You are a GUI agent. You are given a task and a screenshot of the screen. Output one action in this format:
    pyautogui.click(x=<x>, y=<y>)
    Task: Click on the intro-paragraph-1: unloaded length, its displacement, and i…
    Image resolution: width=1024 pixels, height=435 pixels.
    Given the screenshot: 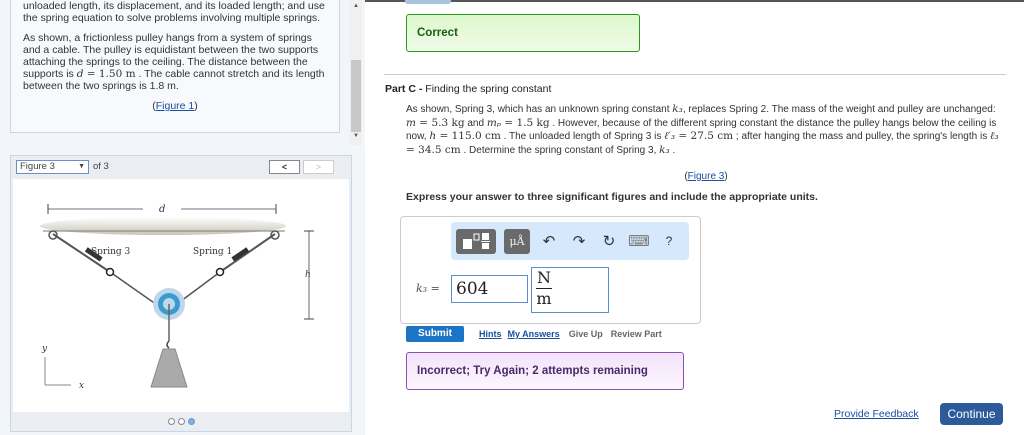 What is the action you would take?
    pyautogui.click(x=174, y=12)
    